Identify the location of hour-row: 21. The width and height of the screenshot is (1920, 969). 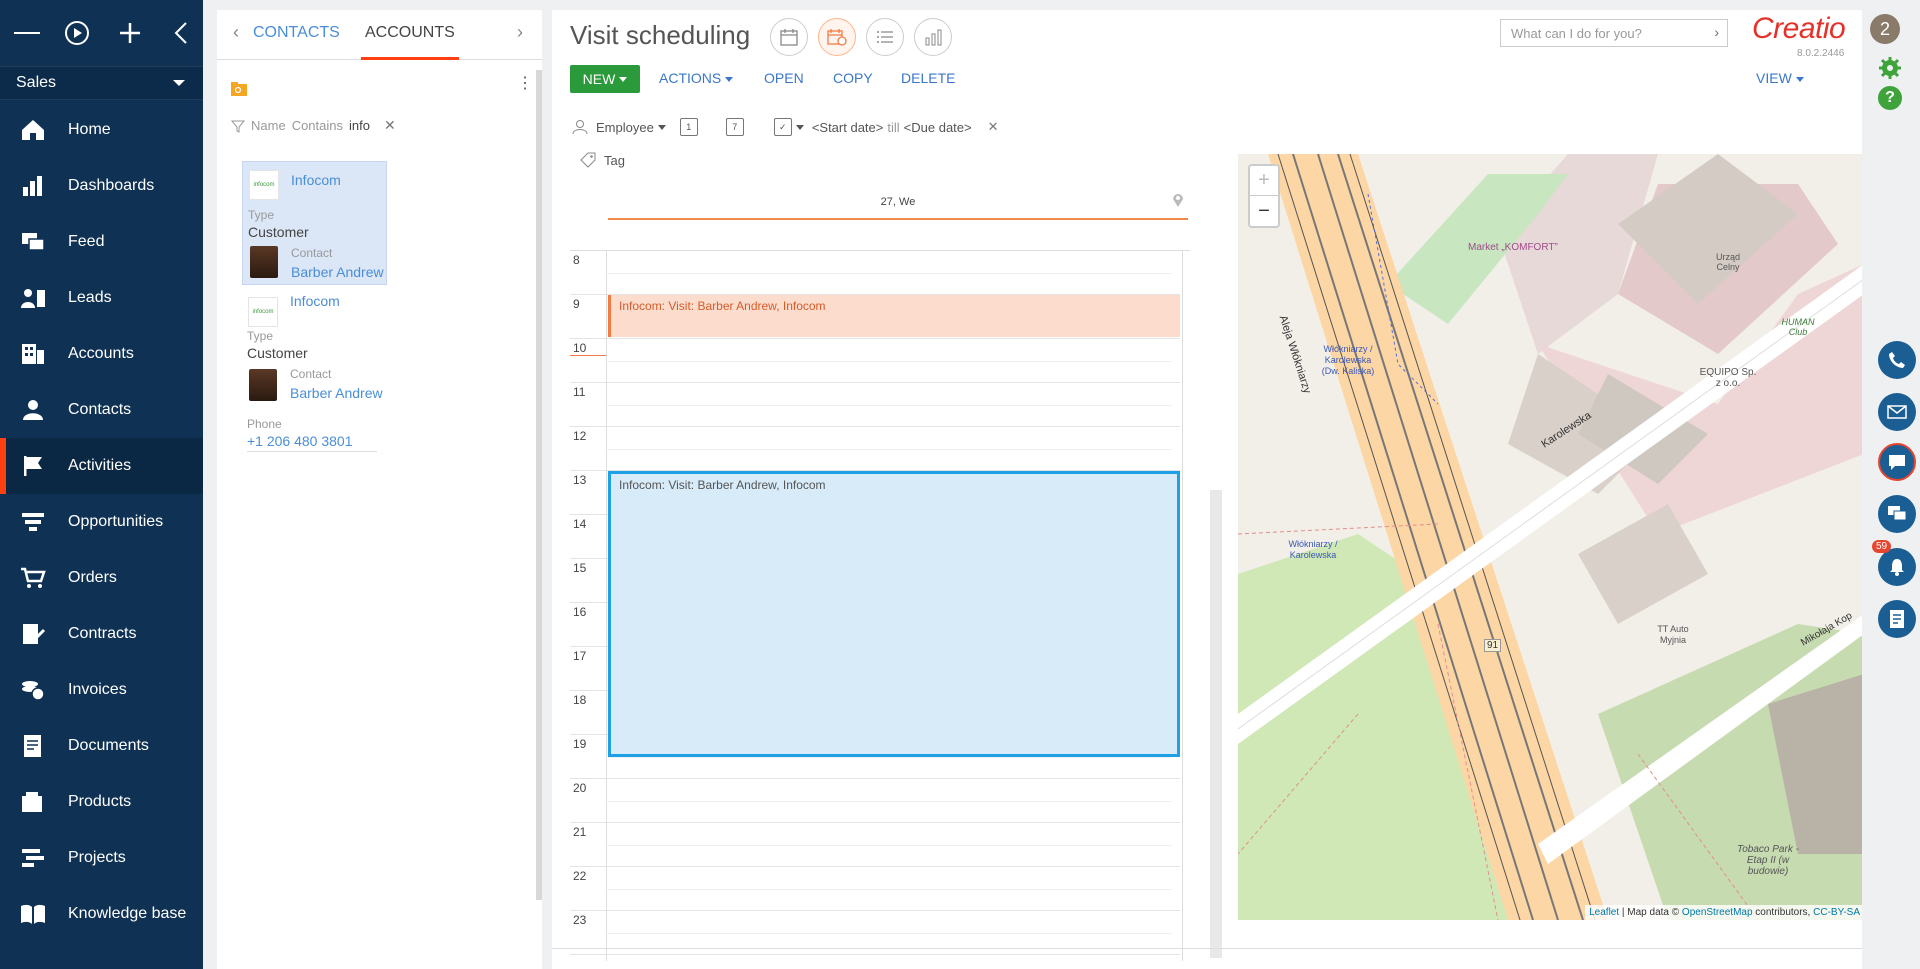
(875, 845).